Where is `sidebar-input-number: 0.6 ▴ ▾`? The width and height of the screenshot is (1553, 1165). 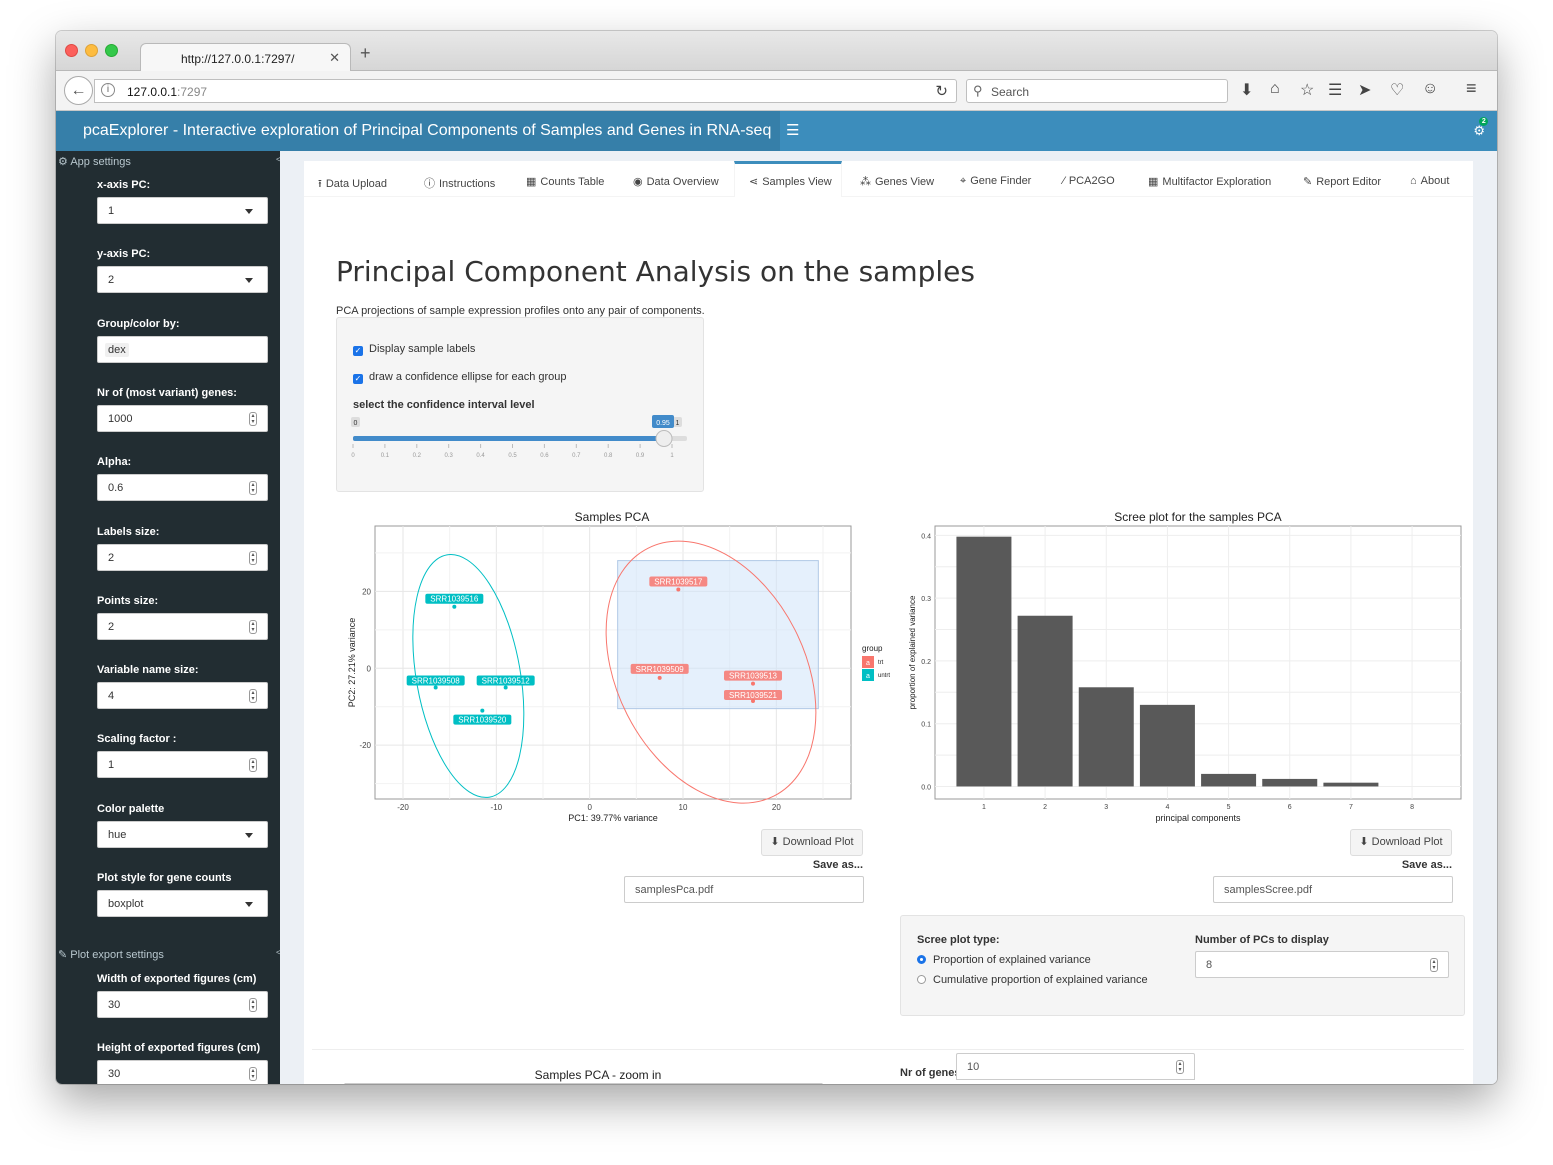 sidebar-input-number: 0.6 ▴ ▾ is located at coordinates (182, 488).